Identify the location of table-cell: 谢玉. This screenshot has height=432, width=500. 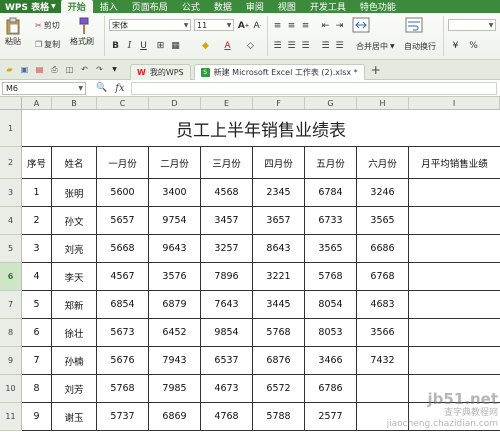
(74, 417).